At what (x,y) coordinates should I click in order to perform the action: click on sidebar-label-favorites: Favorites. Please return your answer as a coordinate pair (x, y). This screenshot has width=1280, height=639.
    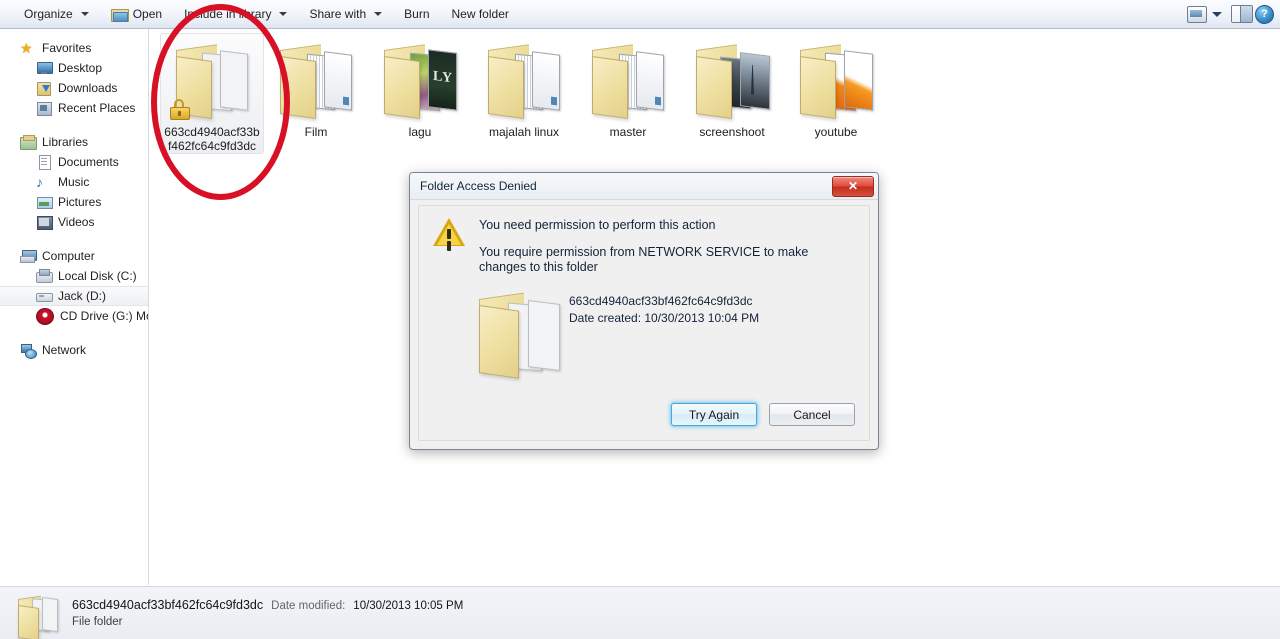
    Looking at the image, I should click on (67, 48).